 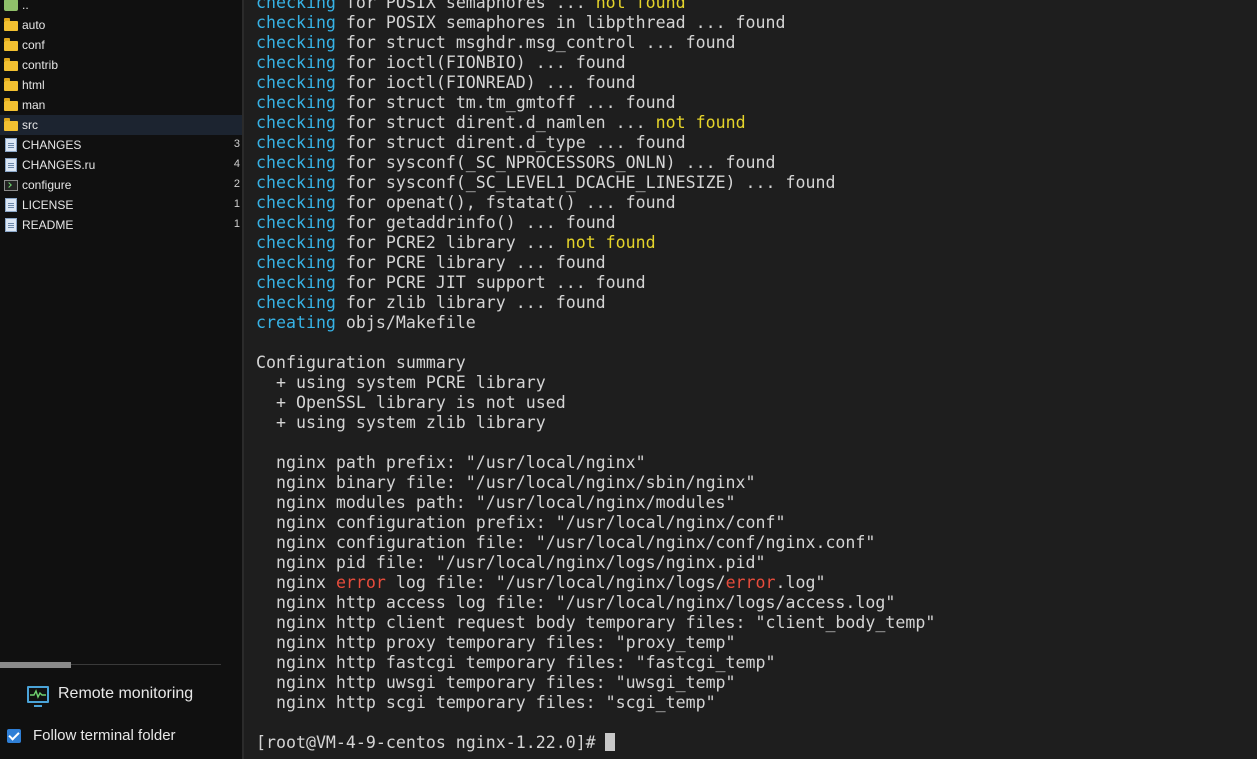 I want to click on file-item: README 1, so click(x=121, y=225).